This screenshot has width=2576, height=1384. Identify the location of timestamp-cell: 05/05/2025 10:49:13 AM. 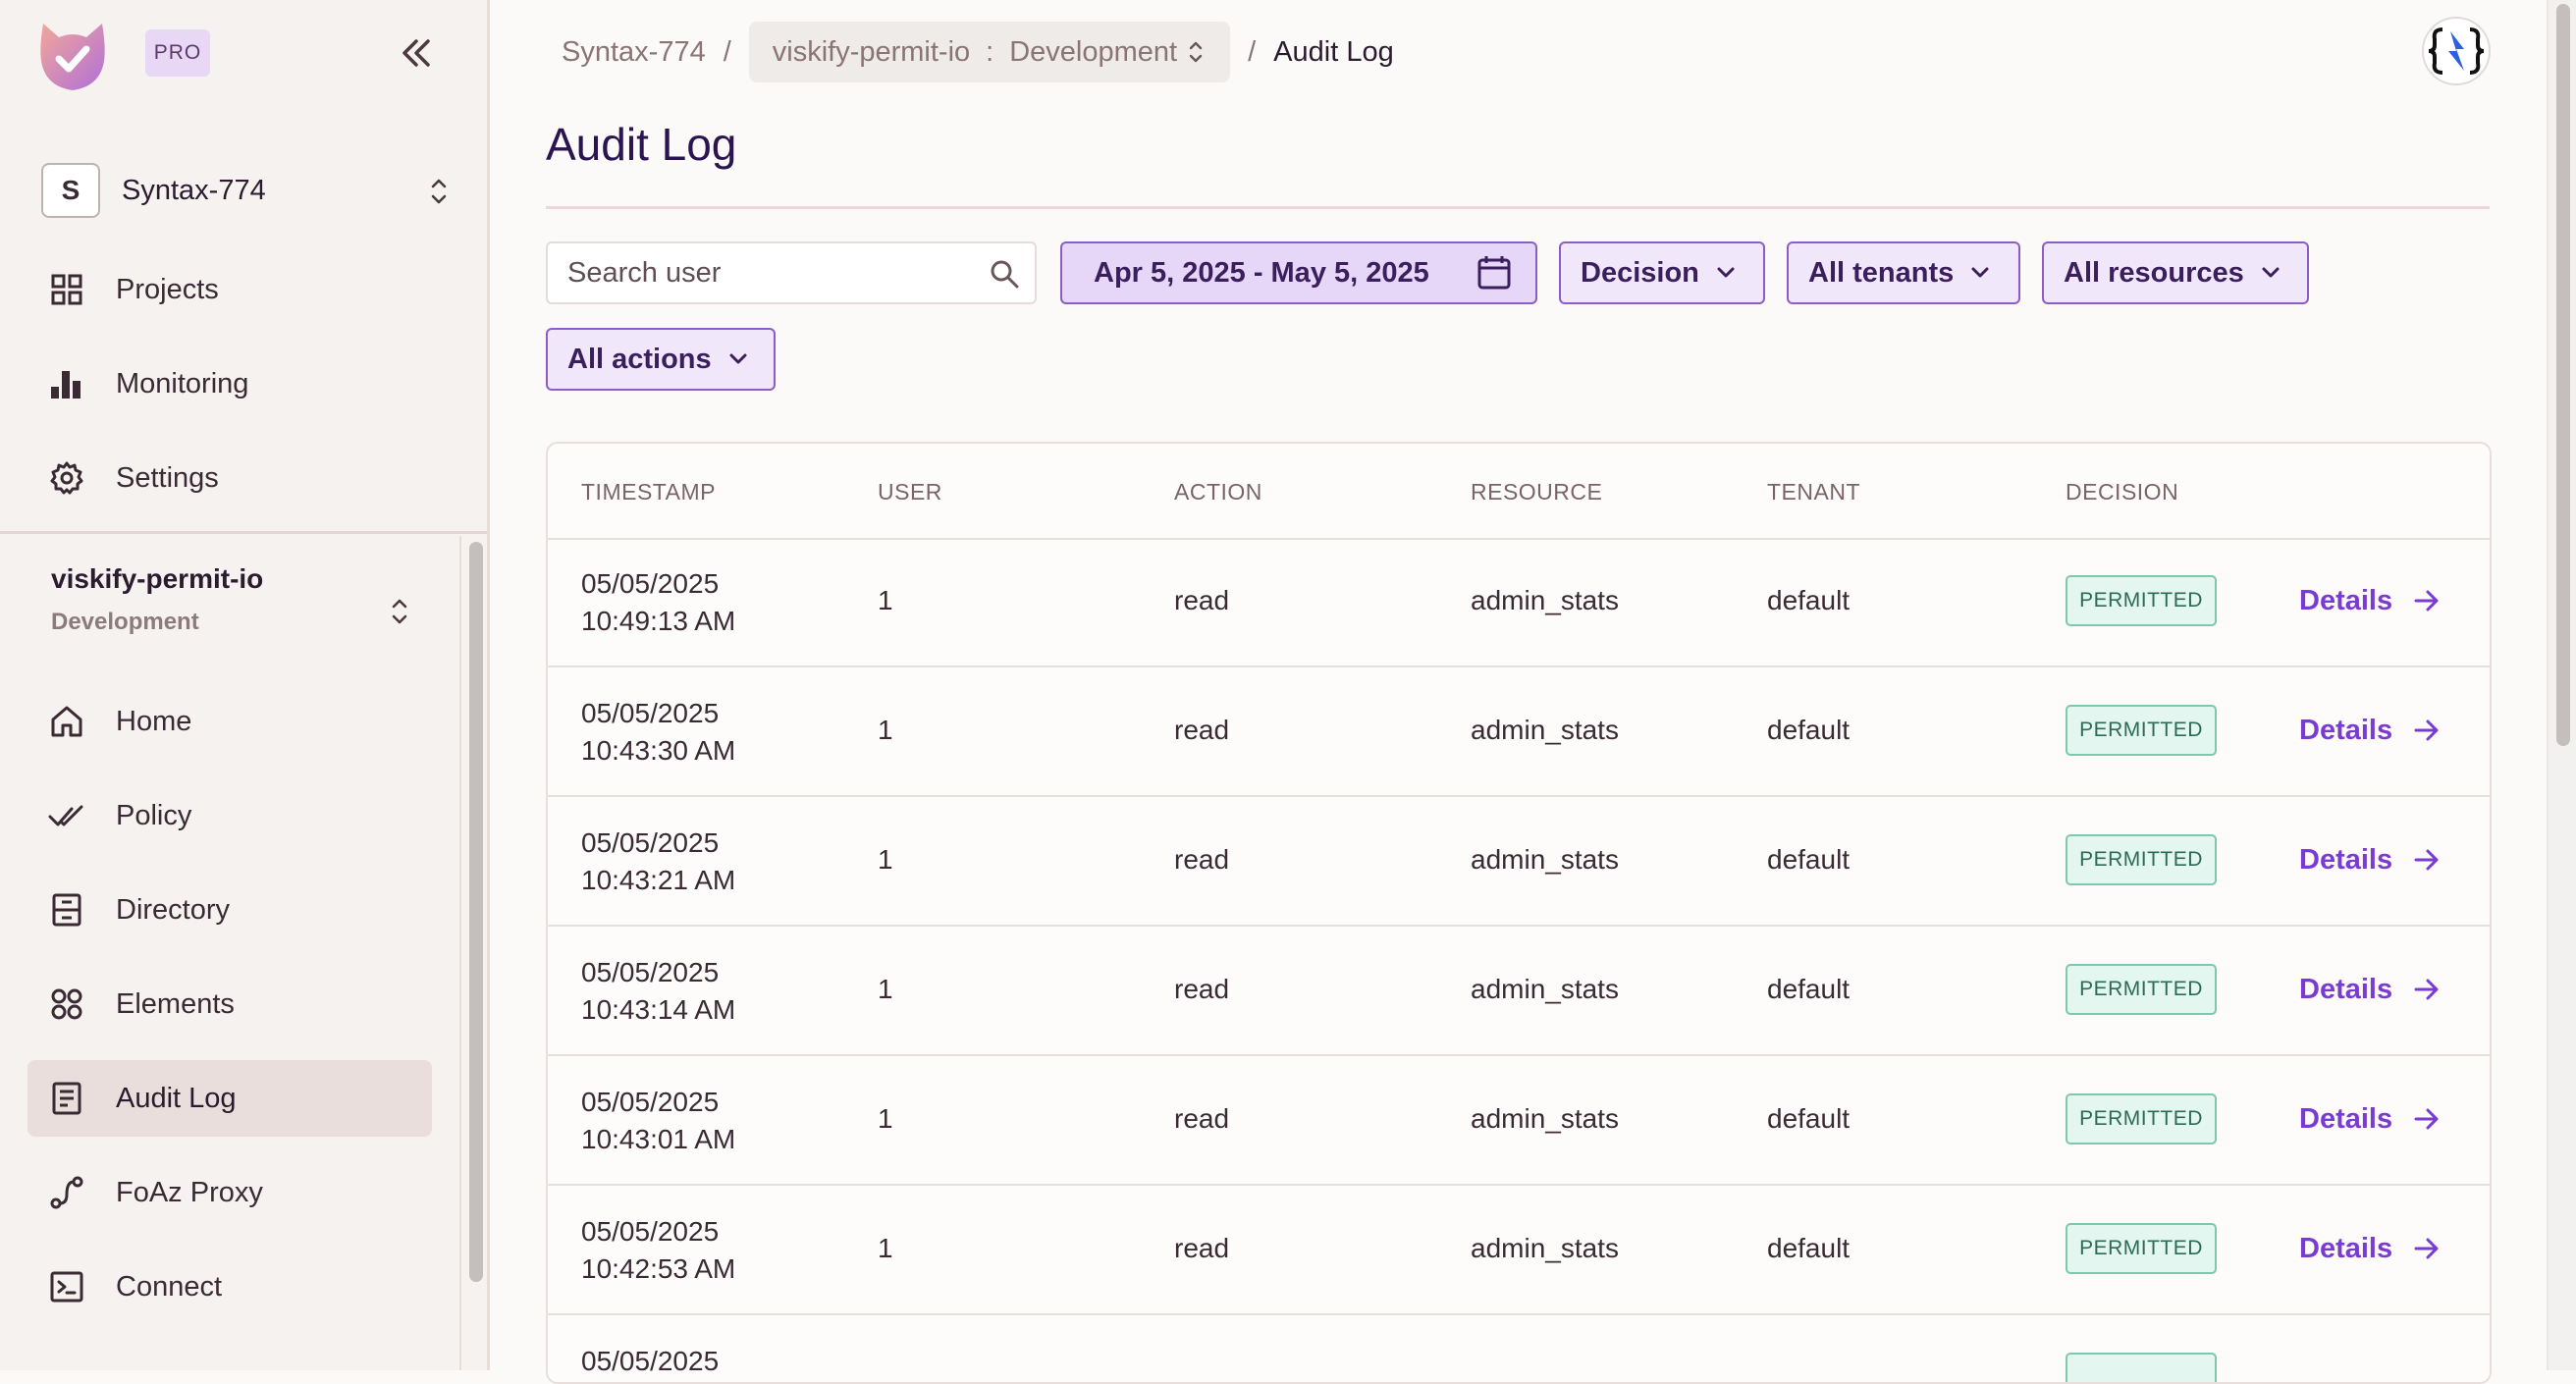
(658, 602).